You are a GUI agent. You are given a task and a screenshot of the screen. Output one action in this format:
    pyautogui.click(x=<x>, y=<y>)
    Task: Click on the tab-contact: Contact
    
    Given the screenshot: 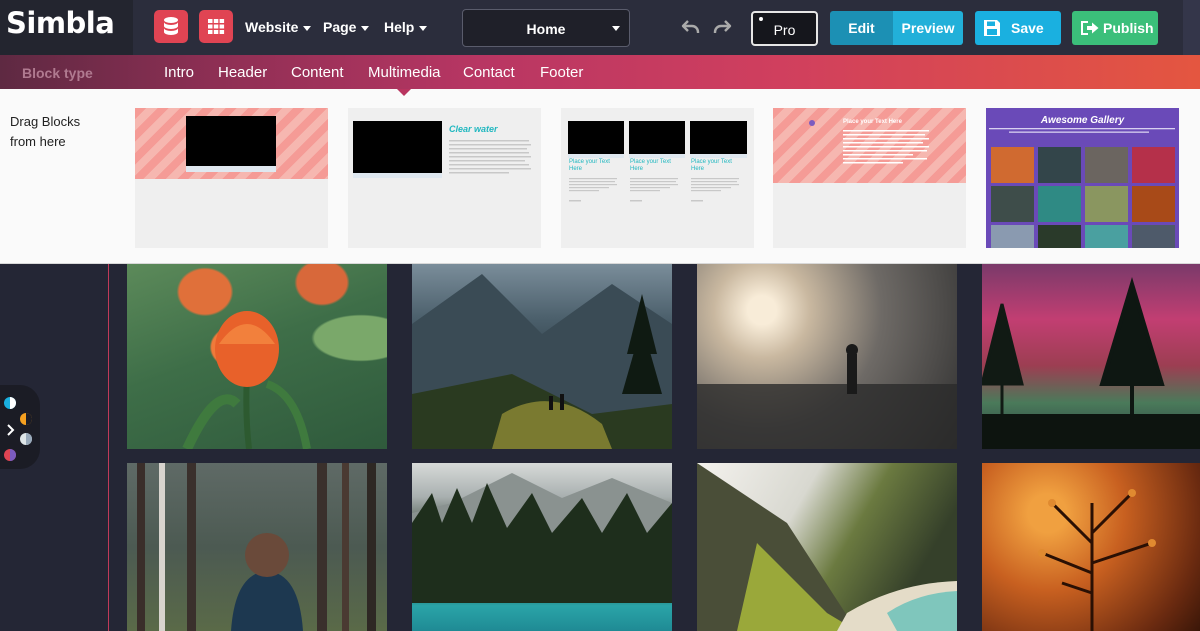 What is the action you would take?
    pyautogui.click(x=489, y=72)
    